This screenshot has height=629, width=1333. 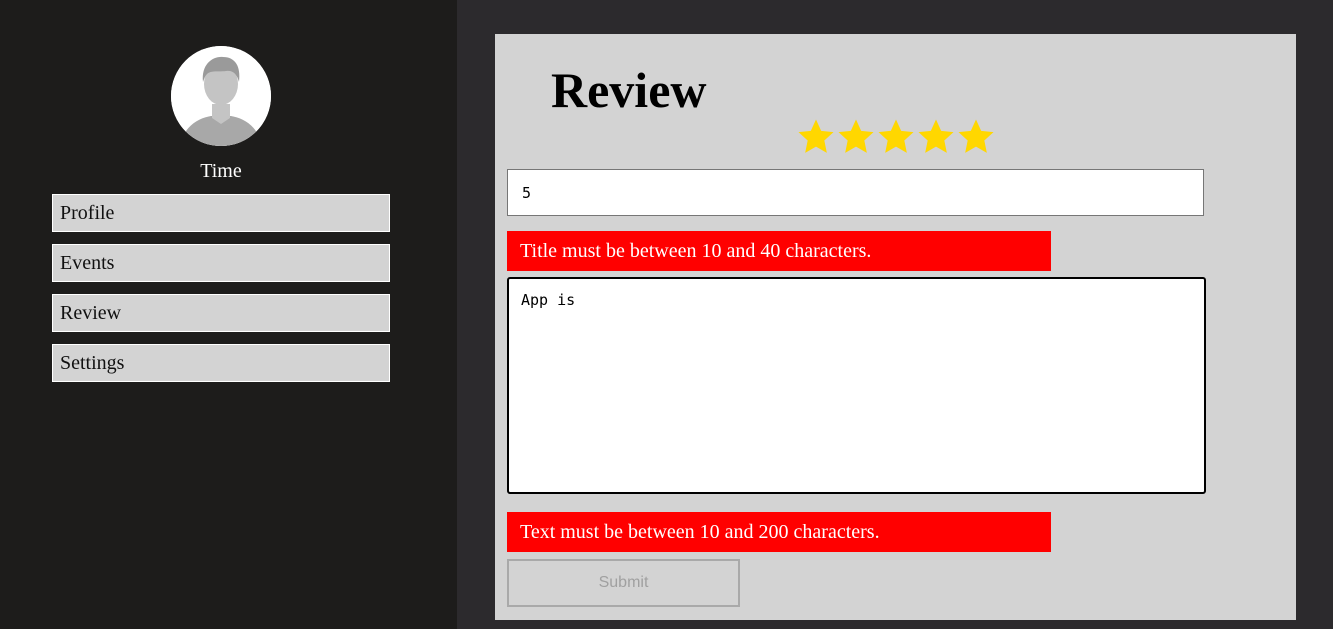 What do you see at coordinates (221, 171) in the screenshot?
I see `username: Time` at bounding box center [221, 171].